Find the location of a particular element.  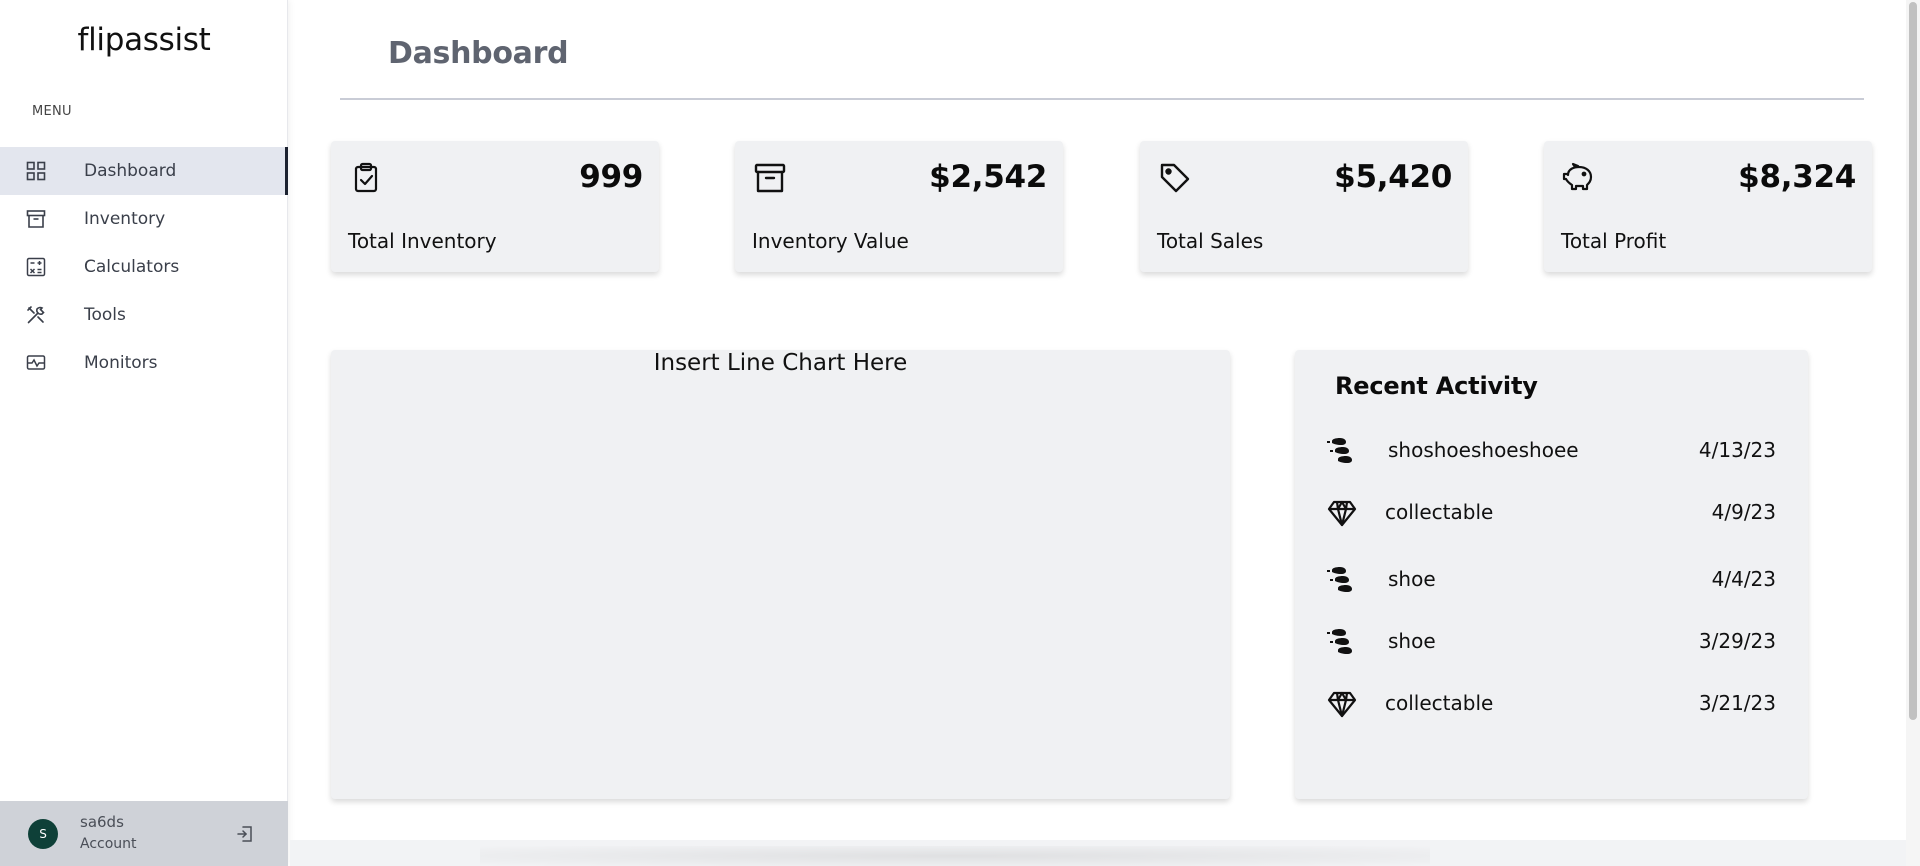

sidebar-item-label: Dashboard is located at coordinates (130, 171).